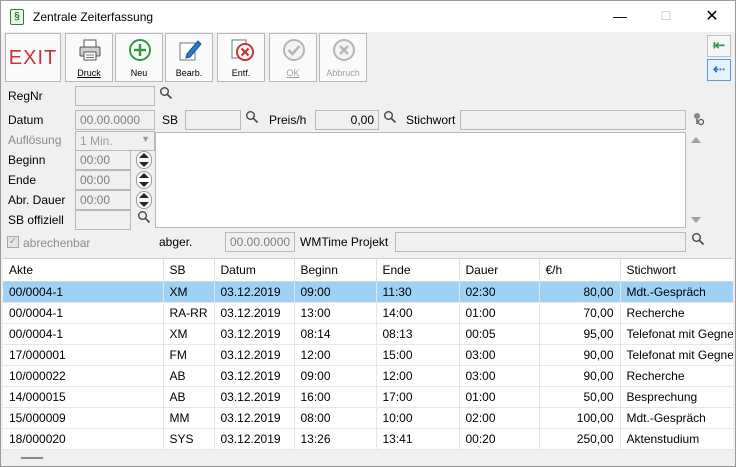  What do you see at coordinates (620, 16) in the screenshot?
I see `minimize-button: —` at bounding box center [620, 16].